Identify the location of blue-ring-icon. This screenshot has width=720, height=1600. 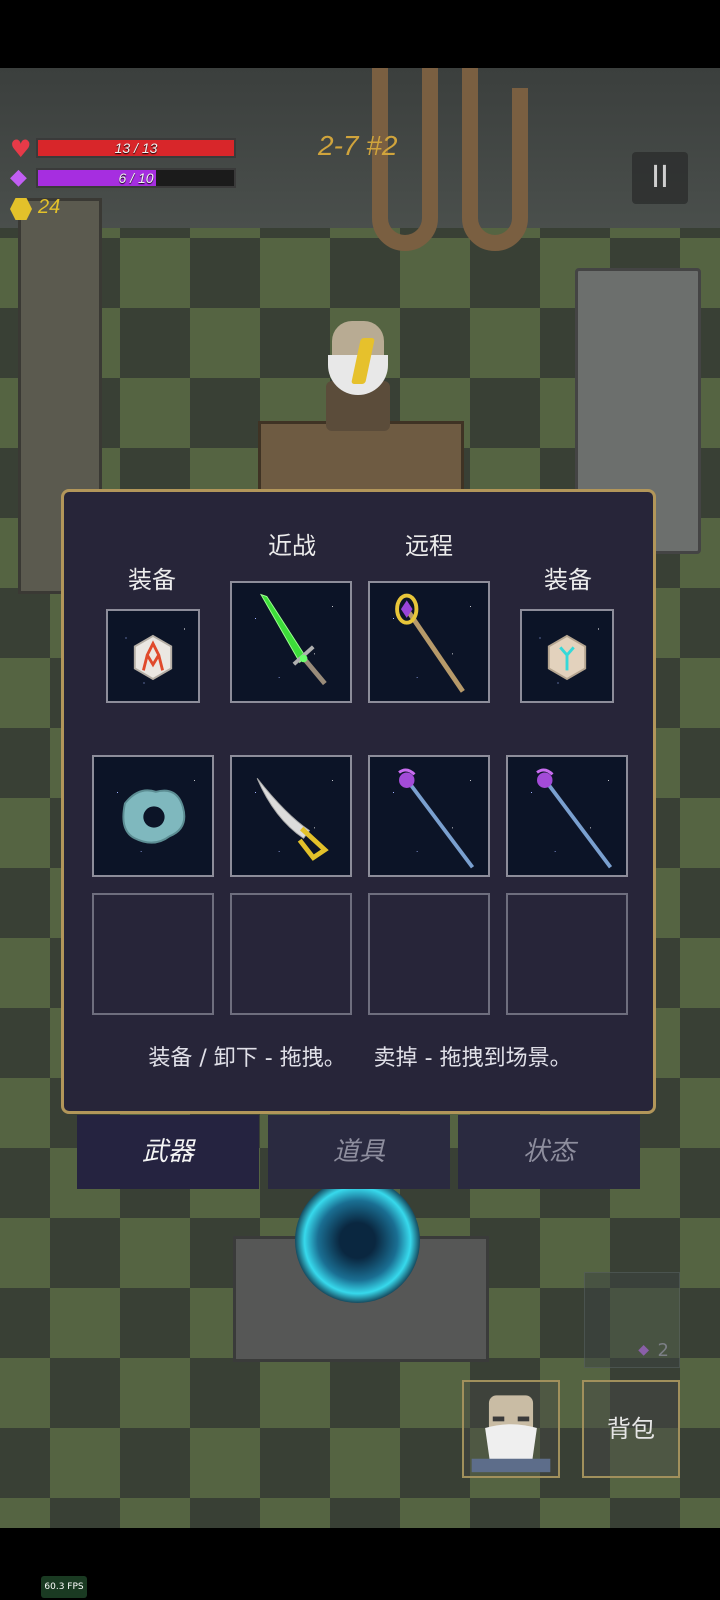
(154, 816).